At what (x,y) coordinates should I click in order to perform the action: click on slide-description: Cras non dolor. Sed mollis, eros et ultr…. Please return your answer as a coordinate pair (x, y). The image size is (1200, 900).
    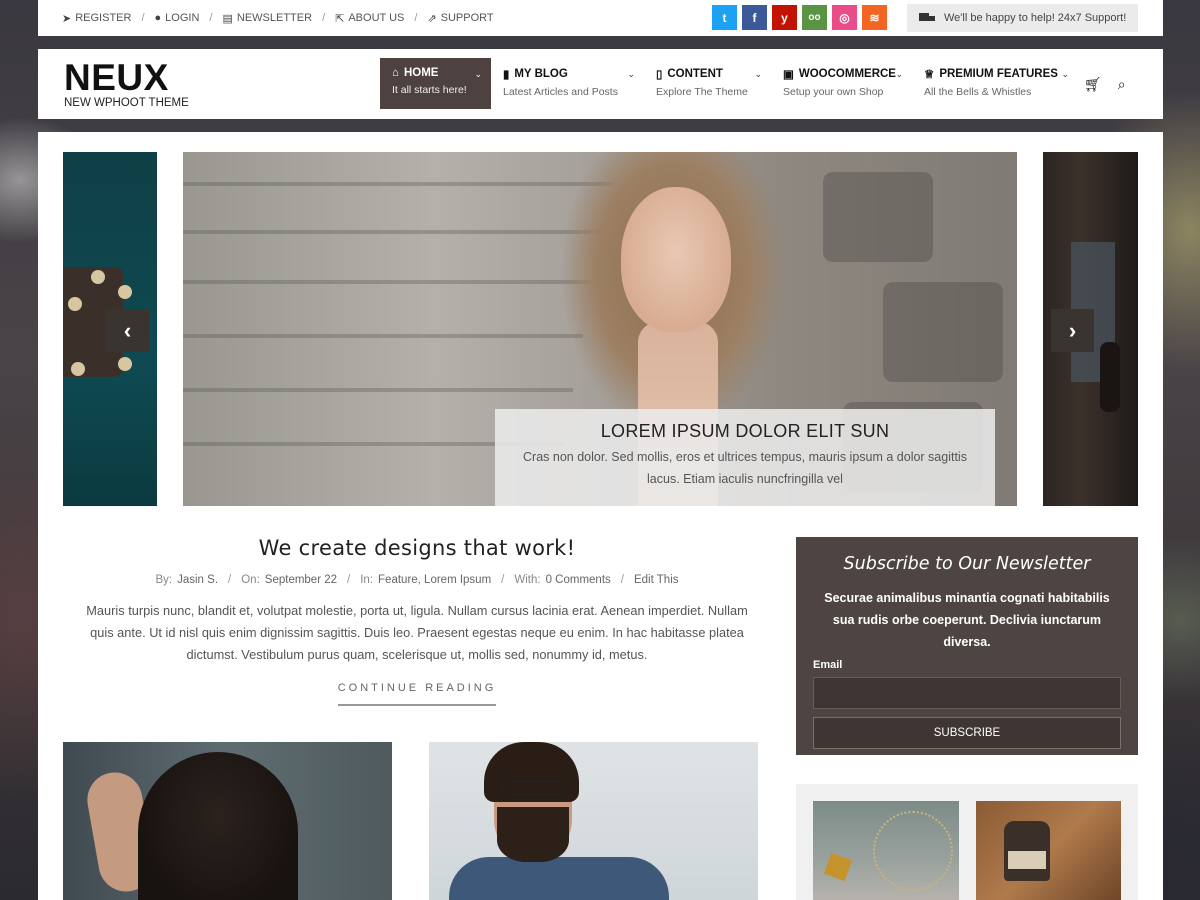
    Looking at the image, I should click on (745, 468).